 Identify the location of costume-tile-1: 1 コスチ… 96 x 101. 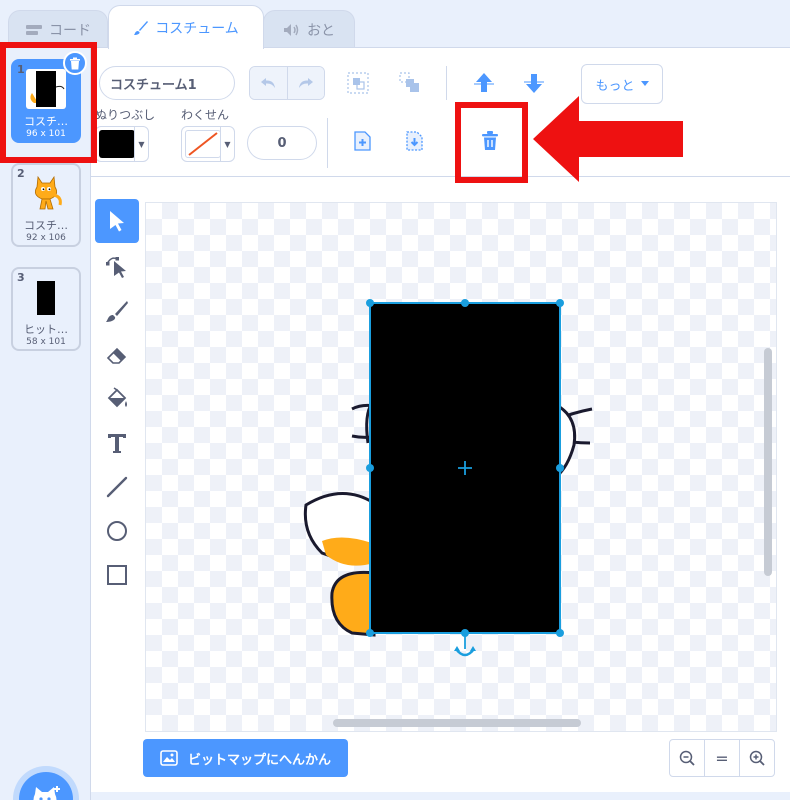
(49, 97).